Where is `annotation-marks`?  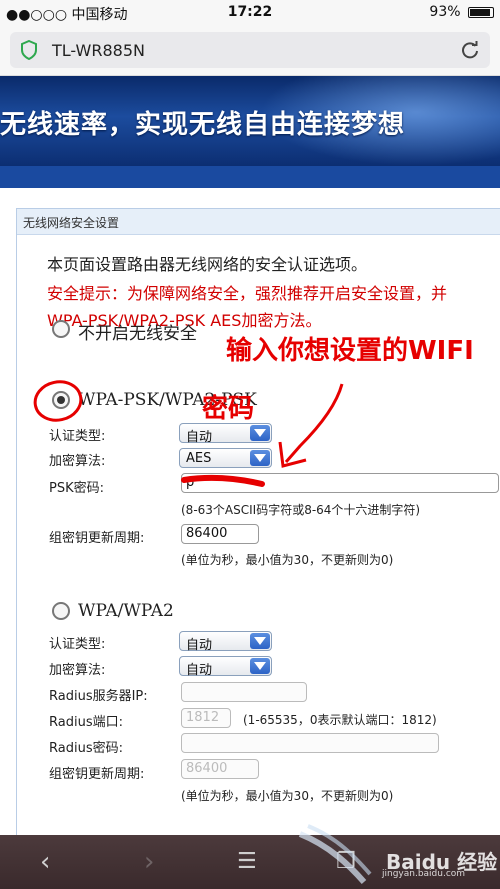
annotation-marks is located at coordinates (188, 433).